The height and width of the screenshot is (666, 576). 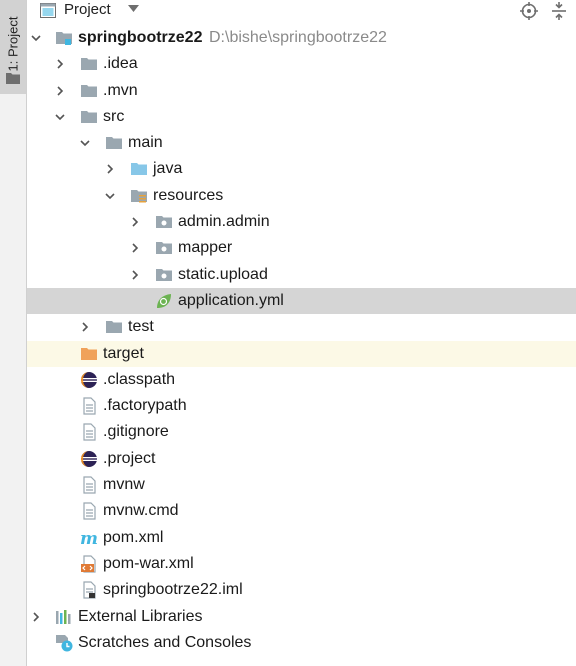 What do you see at coordinates (168, 169) in the screenshot?
I see `tree-label: java` at bounding box center [168, 169].